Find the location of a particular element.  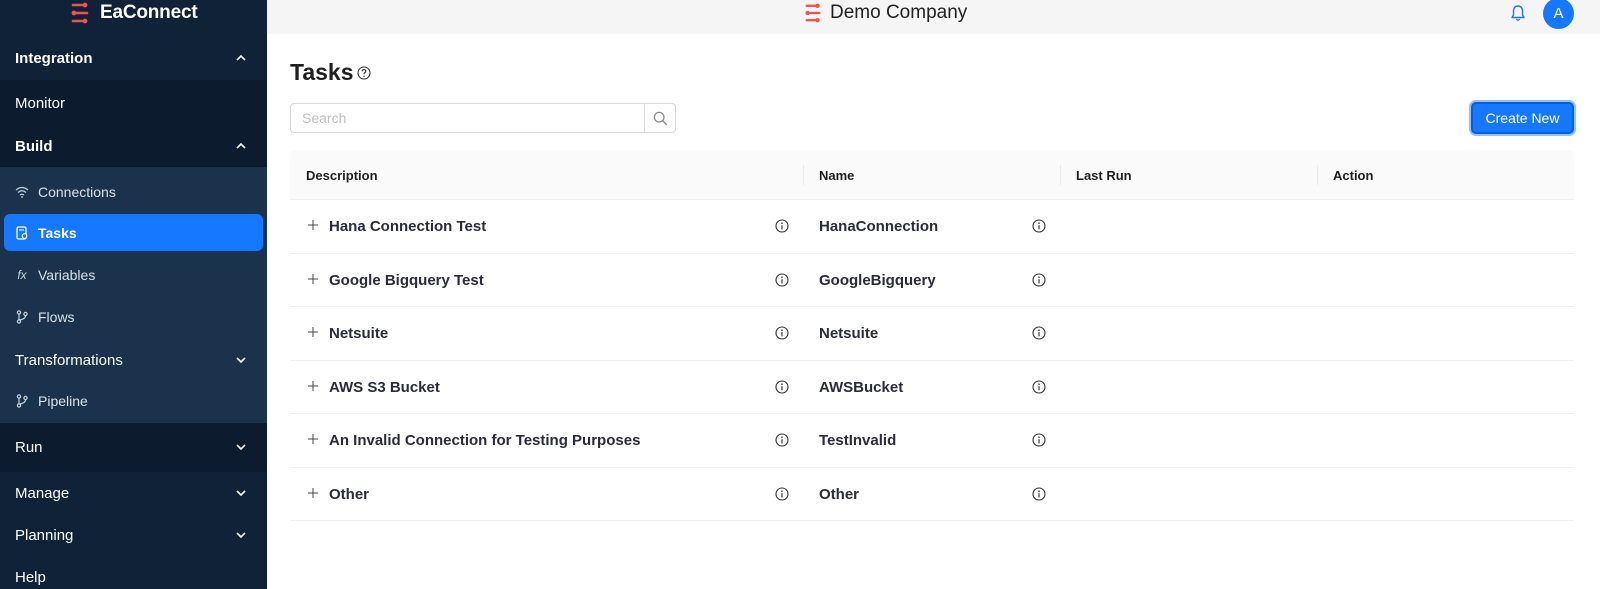

company-logo-icon is located at coordinates (813, 13).